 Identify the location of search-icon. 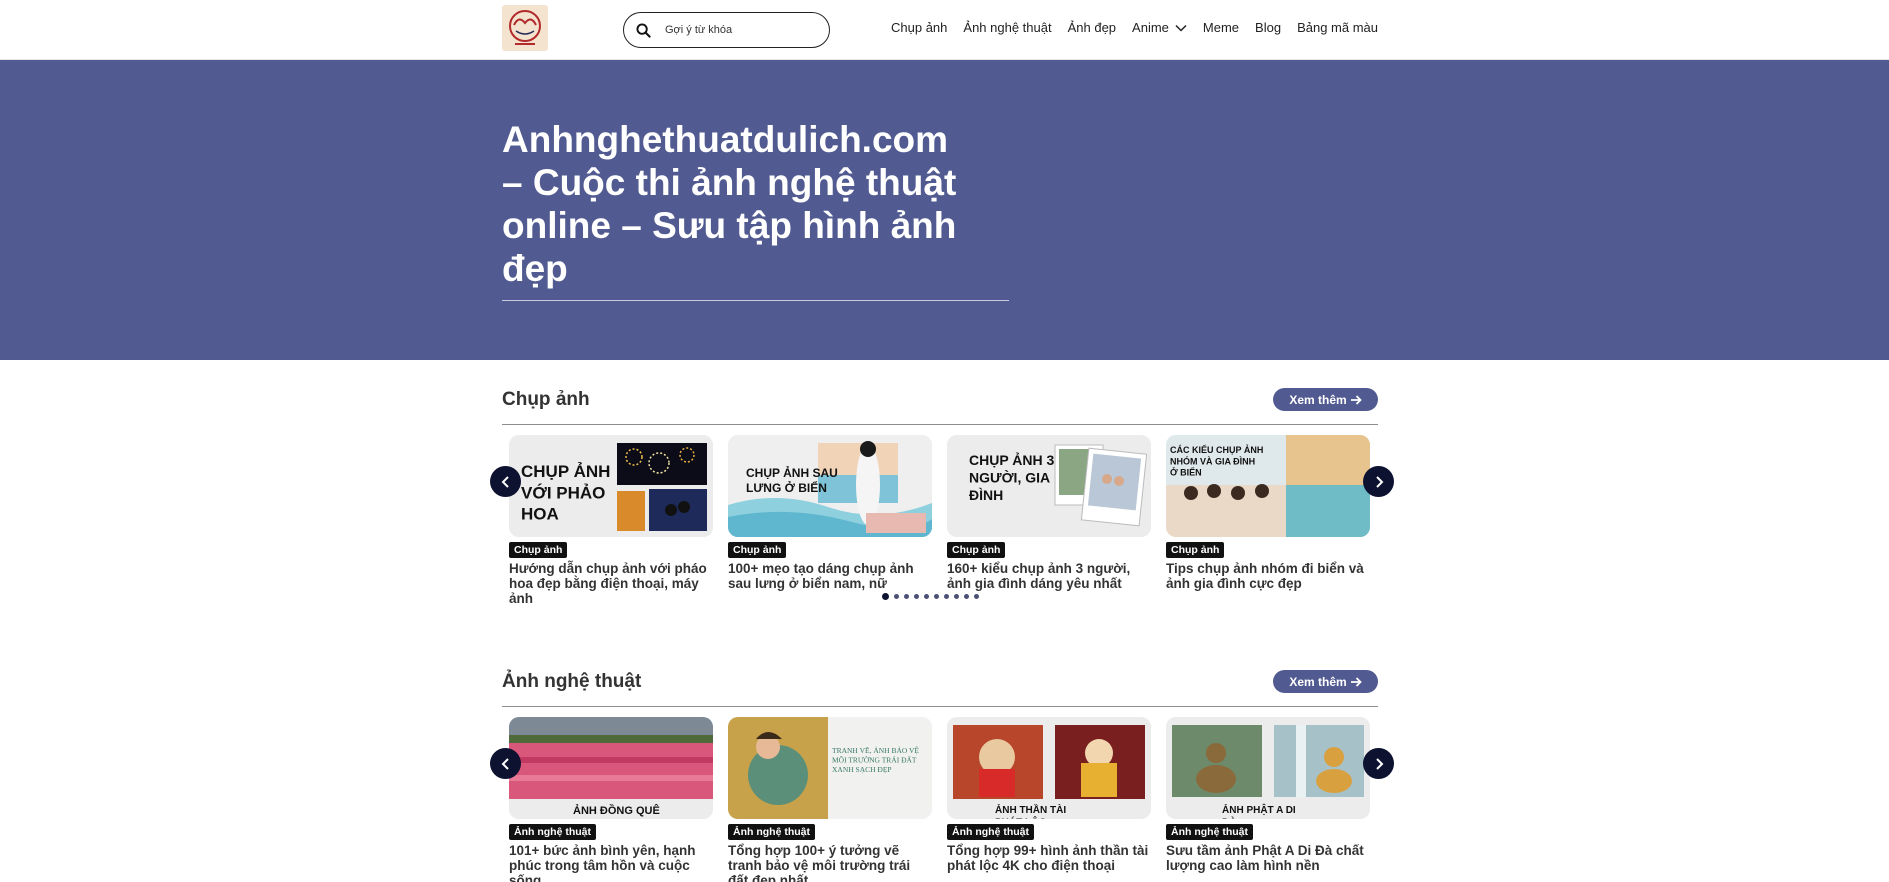
(643, 30).